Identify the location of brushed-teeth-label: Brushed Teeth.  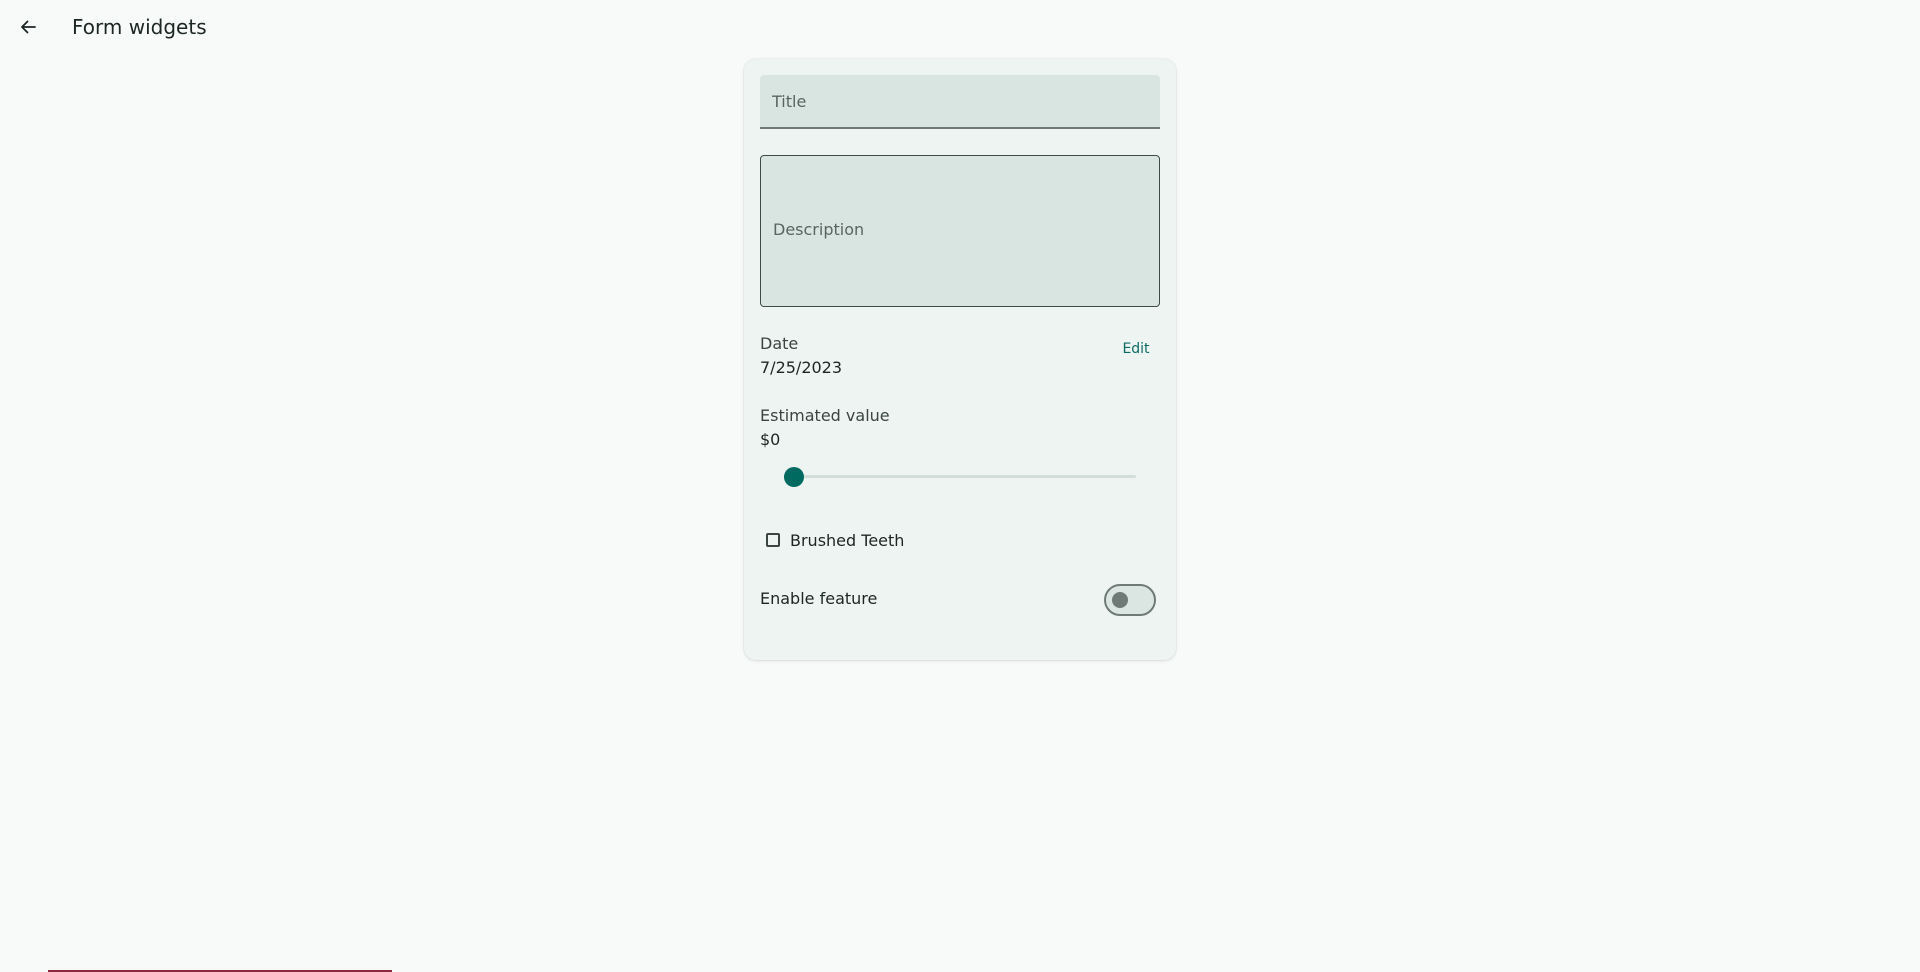
(847, 540).